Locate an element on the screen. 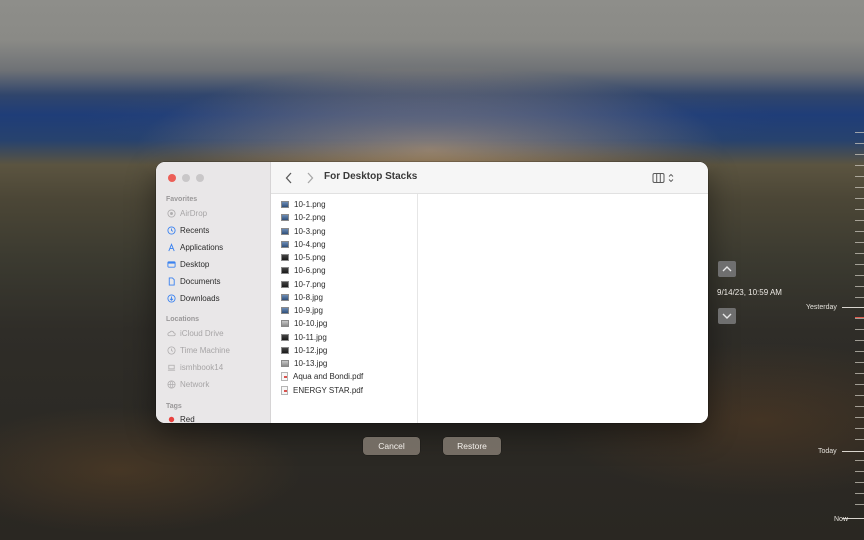 Image resolution: width=864 pixels, height=540 pixels. sidebar-item-label: ismhbook14 is located at coordinates (202, 367).